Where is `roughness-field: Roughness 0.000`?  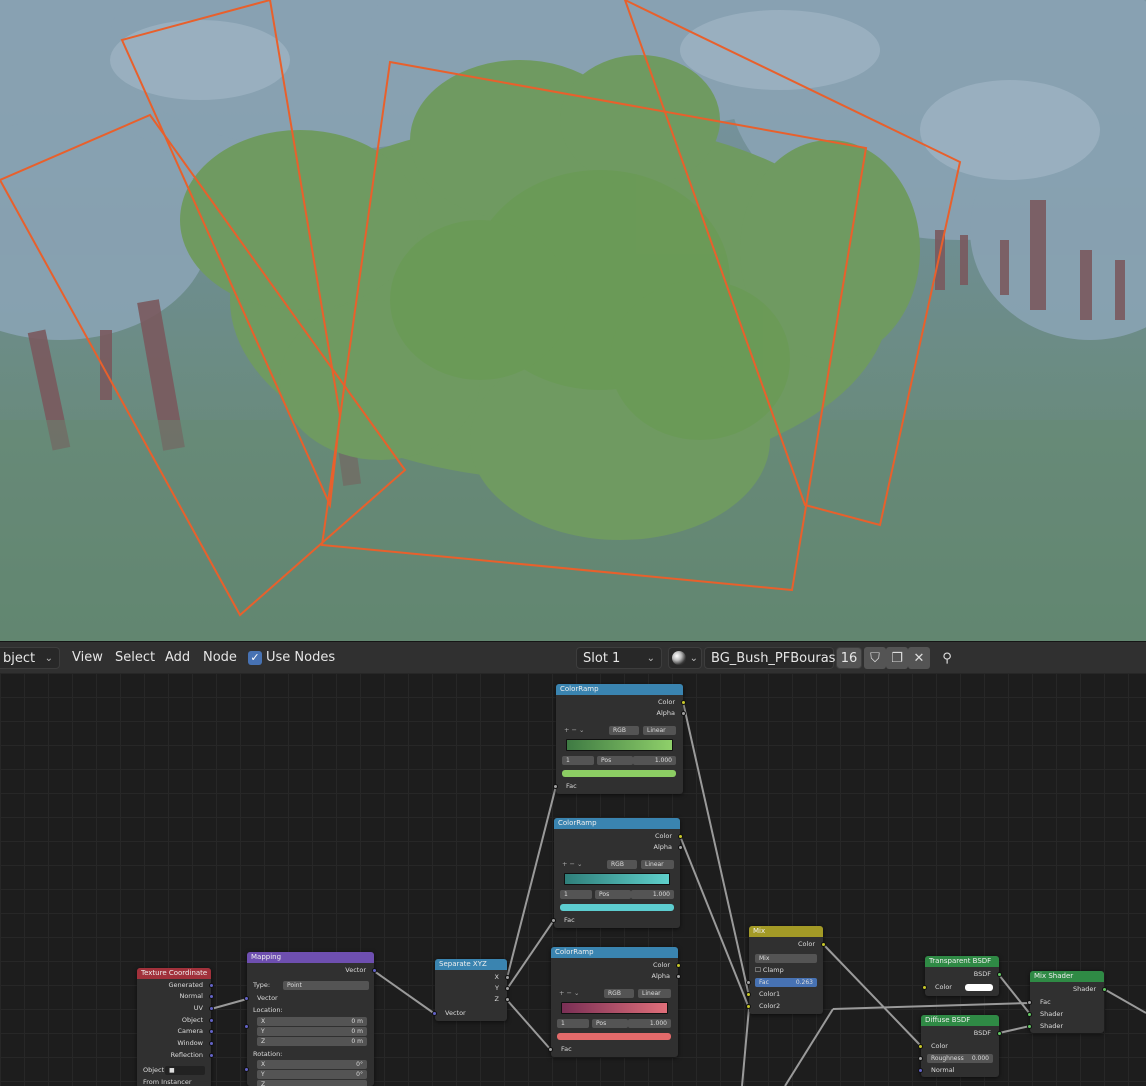
roughness-field: Roughness 0.000 is located at coordinates (960, 1058).